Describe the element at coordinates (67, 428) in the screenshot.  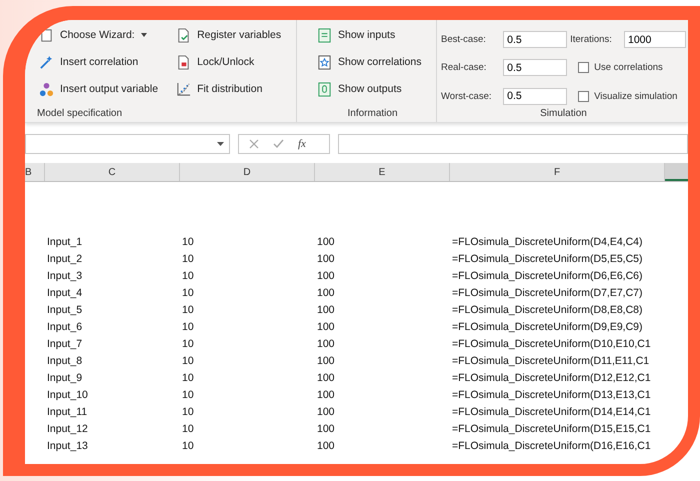
I see `table-cell-text: Input_12` at that location.